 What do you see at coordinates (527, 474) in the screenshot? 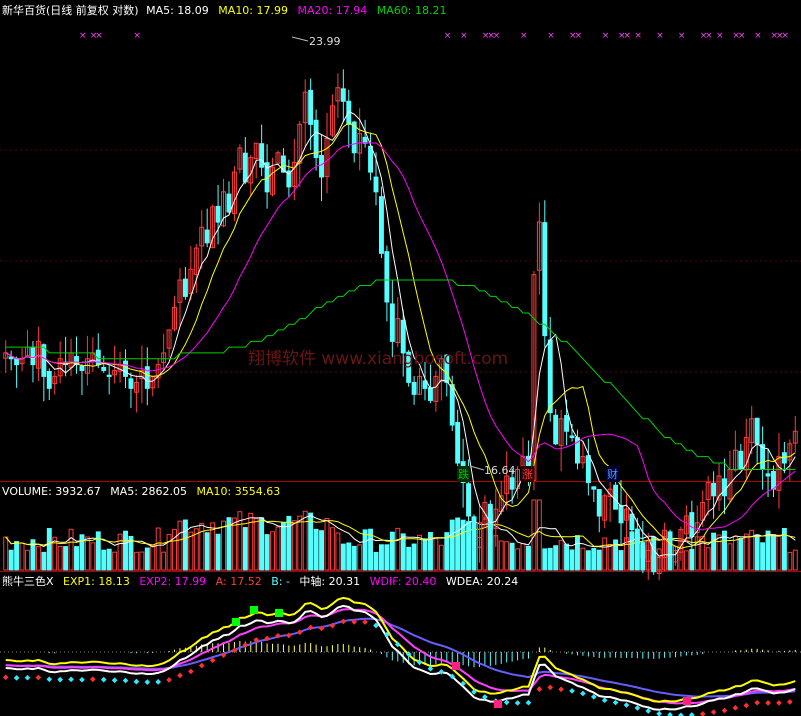
I see `marker-zhang: 涨` at bounding box center [527, 474].